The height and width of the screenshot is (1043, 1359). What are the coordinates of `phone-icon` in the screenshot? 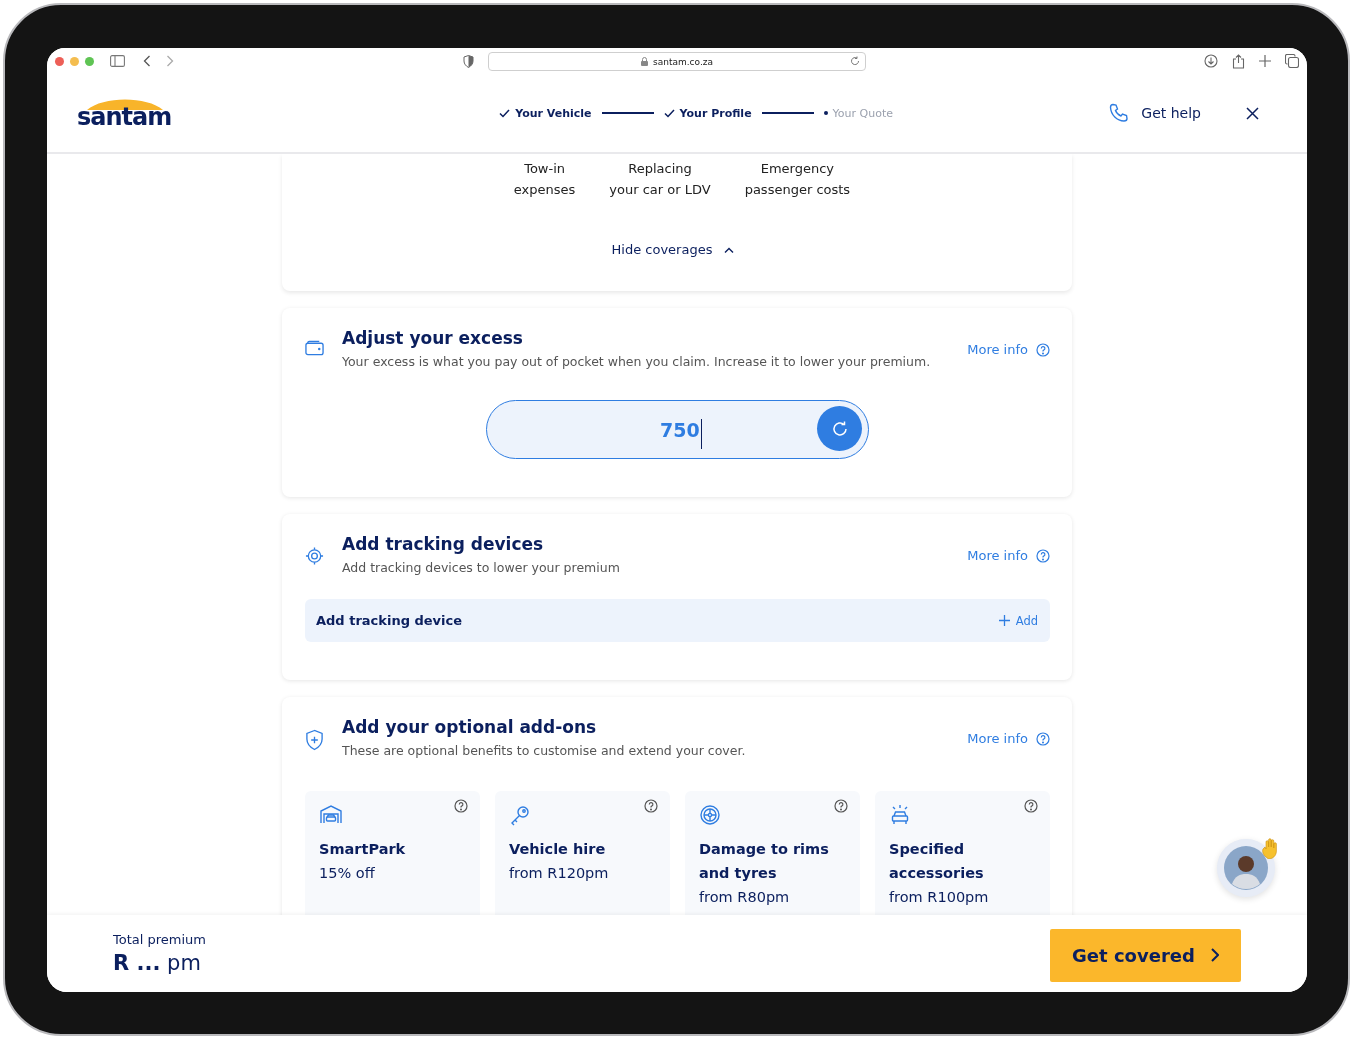 It's located at (1119, 113).